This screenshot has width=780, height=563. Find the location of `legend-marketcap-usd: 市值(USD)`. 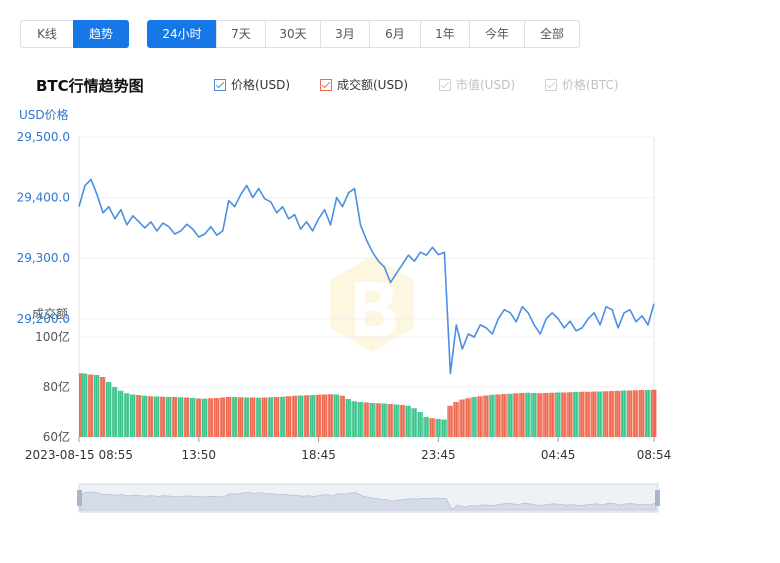

legend-marketcap-usd: 市值(USD) is located at coordinates (477, 84).